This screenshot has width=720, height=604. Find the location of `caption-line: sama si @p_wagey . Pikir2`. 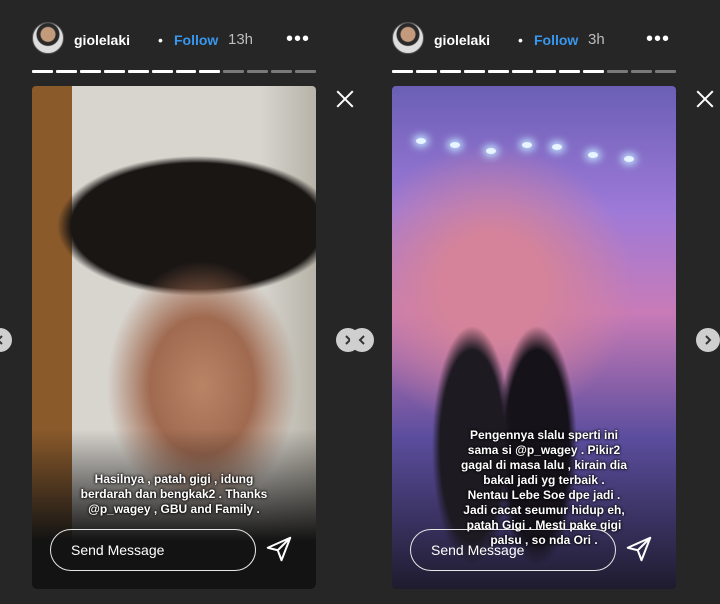

caption-line: sama si @p_wagey . Pikir2 is located at coordinates (544, 450).